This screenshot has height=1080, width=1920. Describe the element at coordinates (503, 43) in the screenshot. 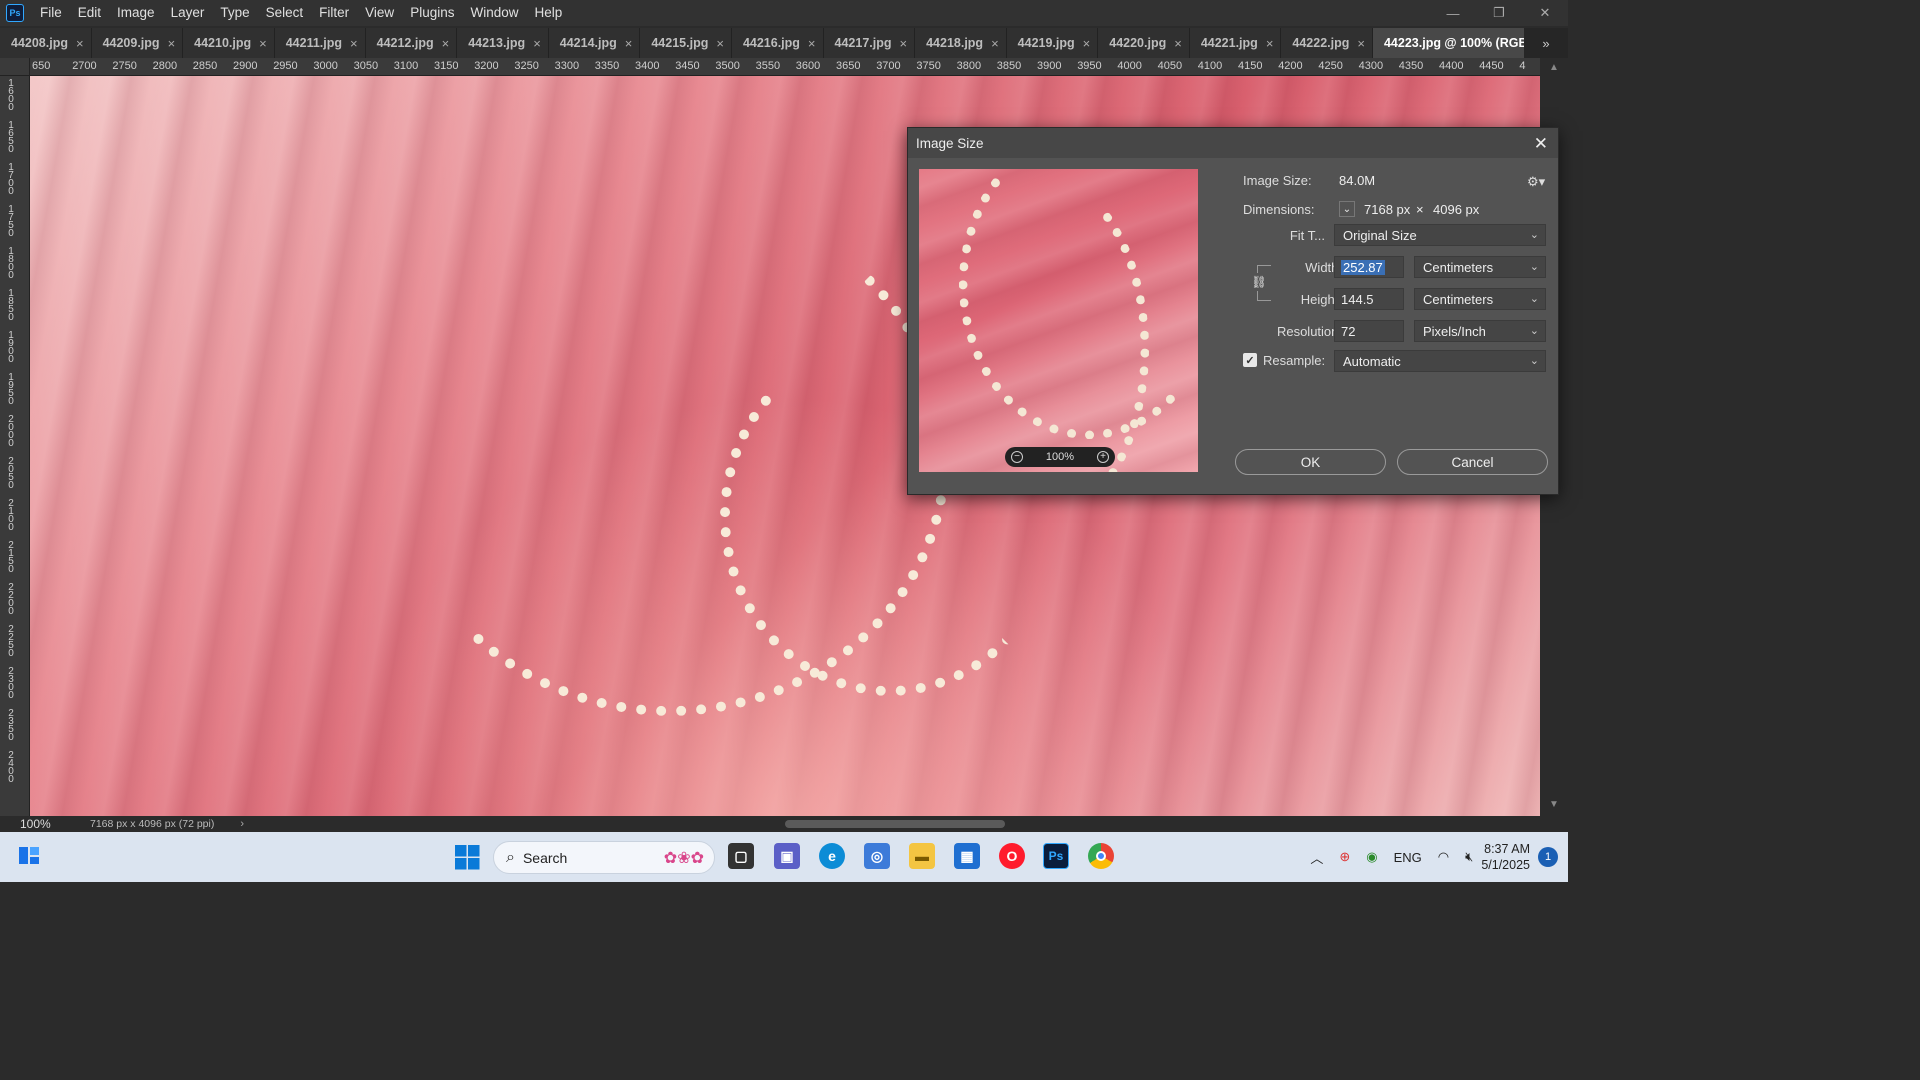

I see `document-tab: 44213.jpg ×` at that location.